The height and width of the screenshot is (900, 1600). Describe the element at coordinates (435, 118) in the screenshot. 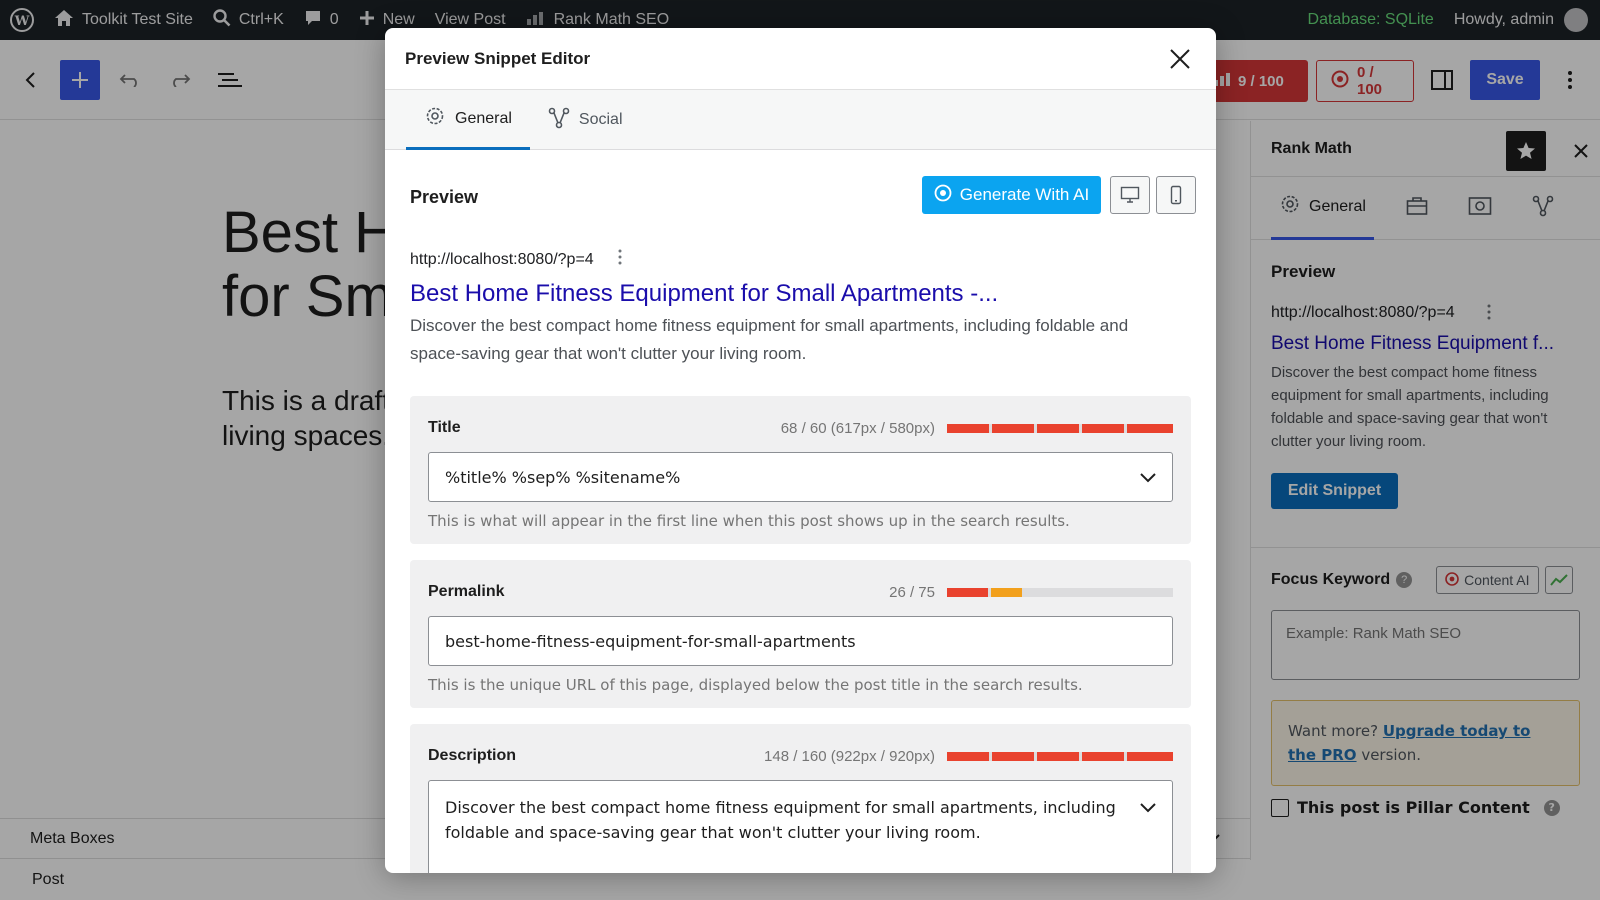

I see `gear-icon` at that location.